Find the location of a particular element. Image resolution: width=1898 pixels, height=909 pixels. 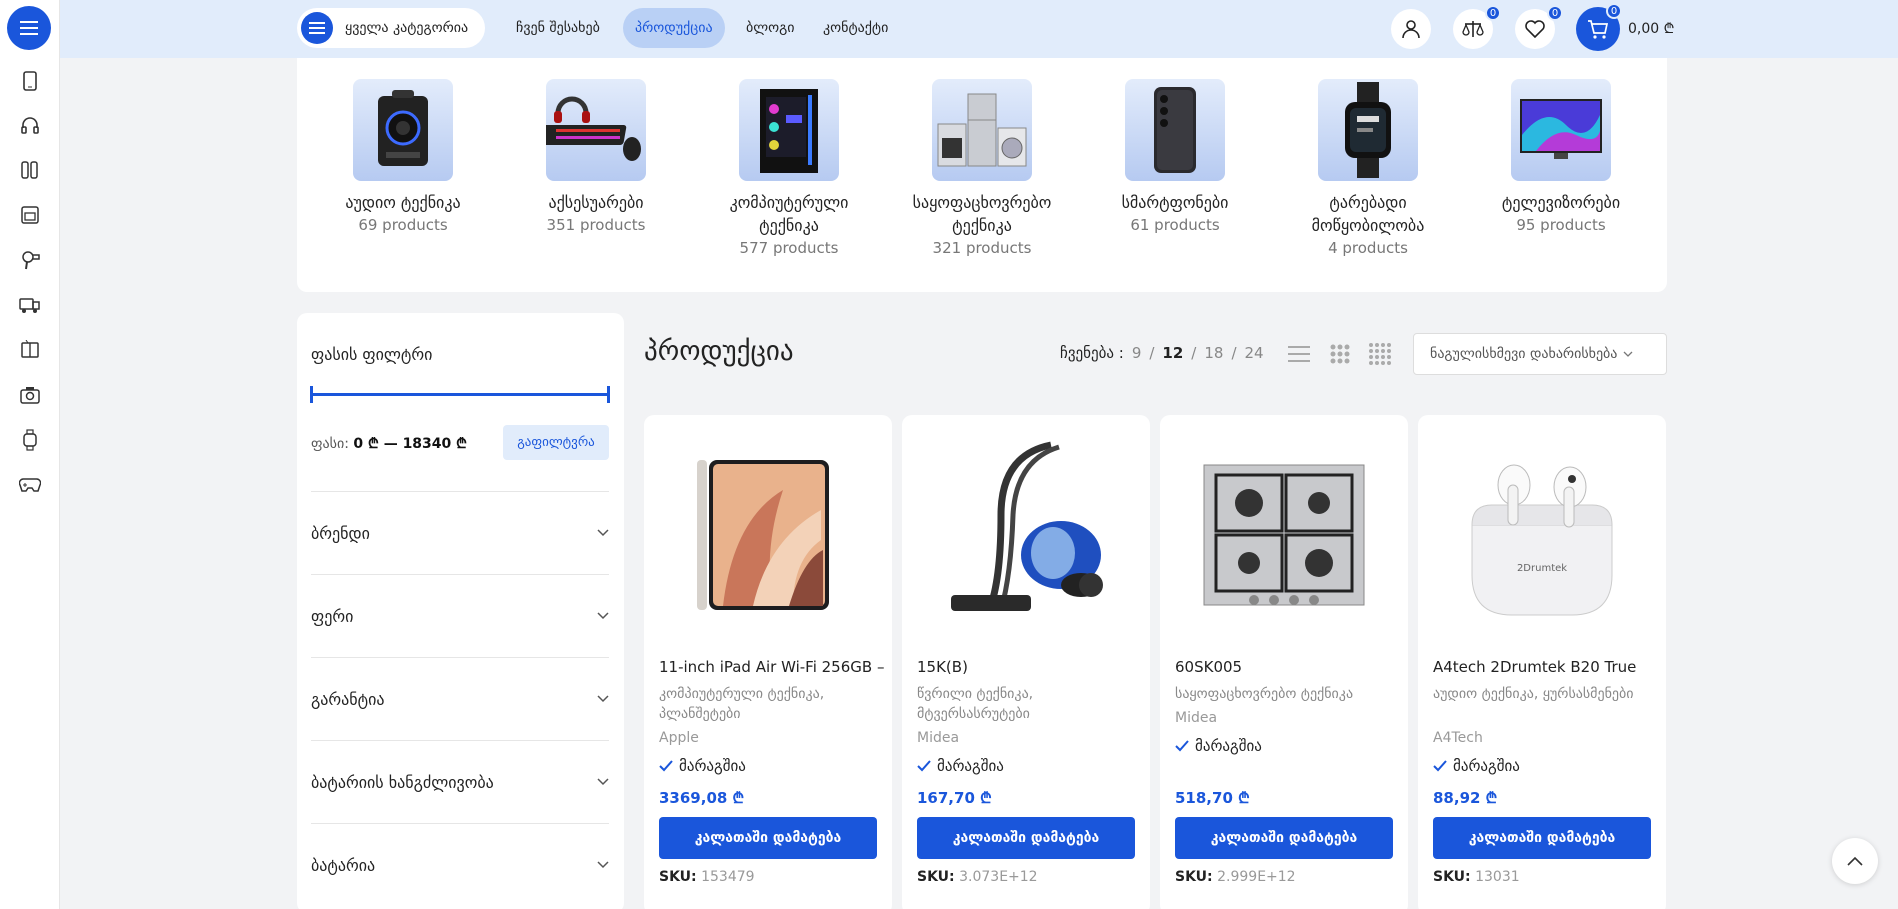

hamburger-icon is located at coordinates (317, 28).